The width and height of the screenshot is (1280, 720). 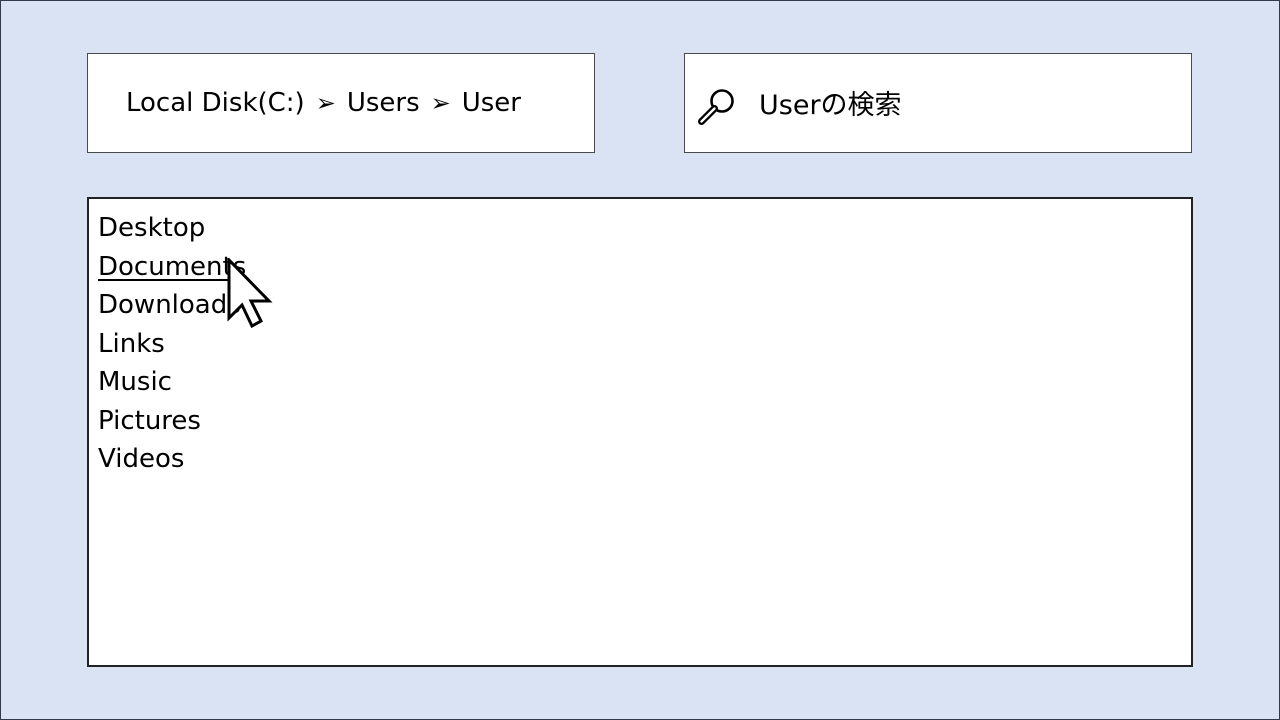 I want to click on list-item-pictures: Pictures, so click(x=644, y=421).